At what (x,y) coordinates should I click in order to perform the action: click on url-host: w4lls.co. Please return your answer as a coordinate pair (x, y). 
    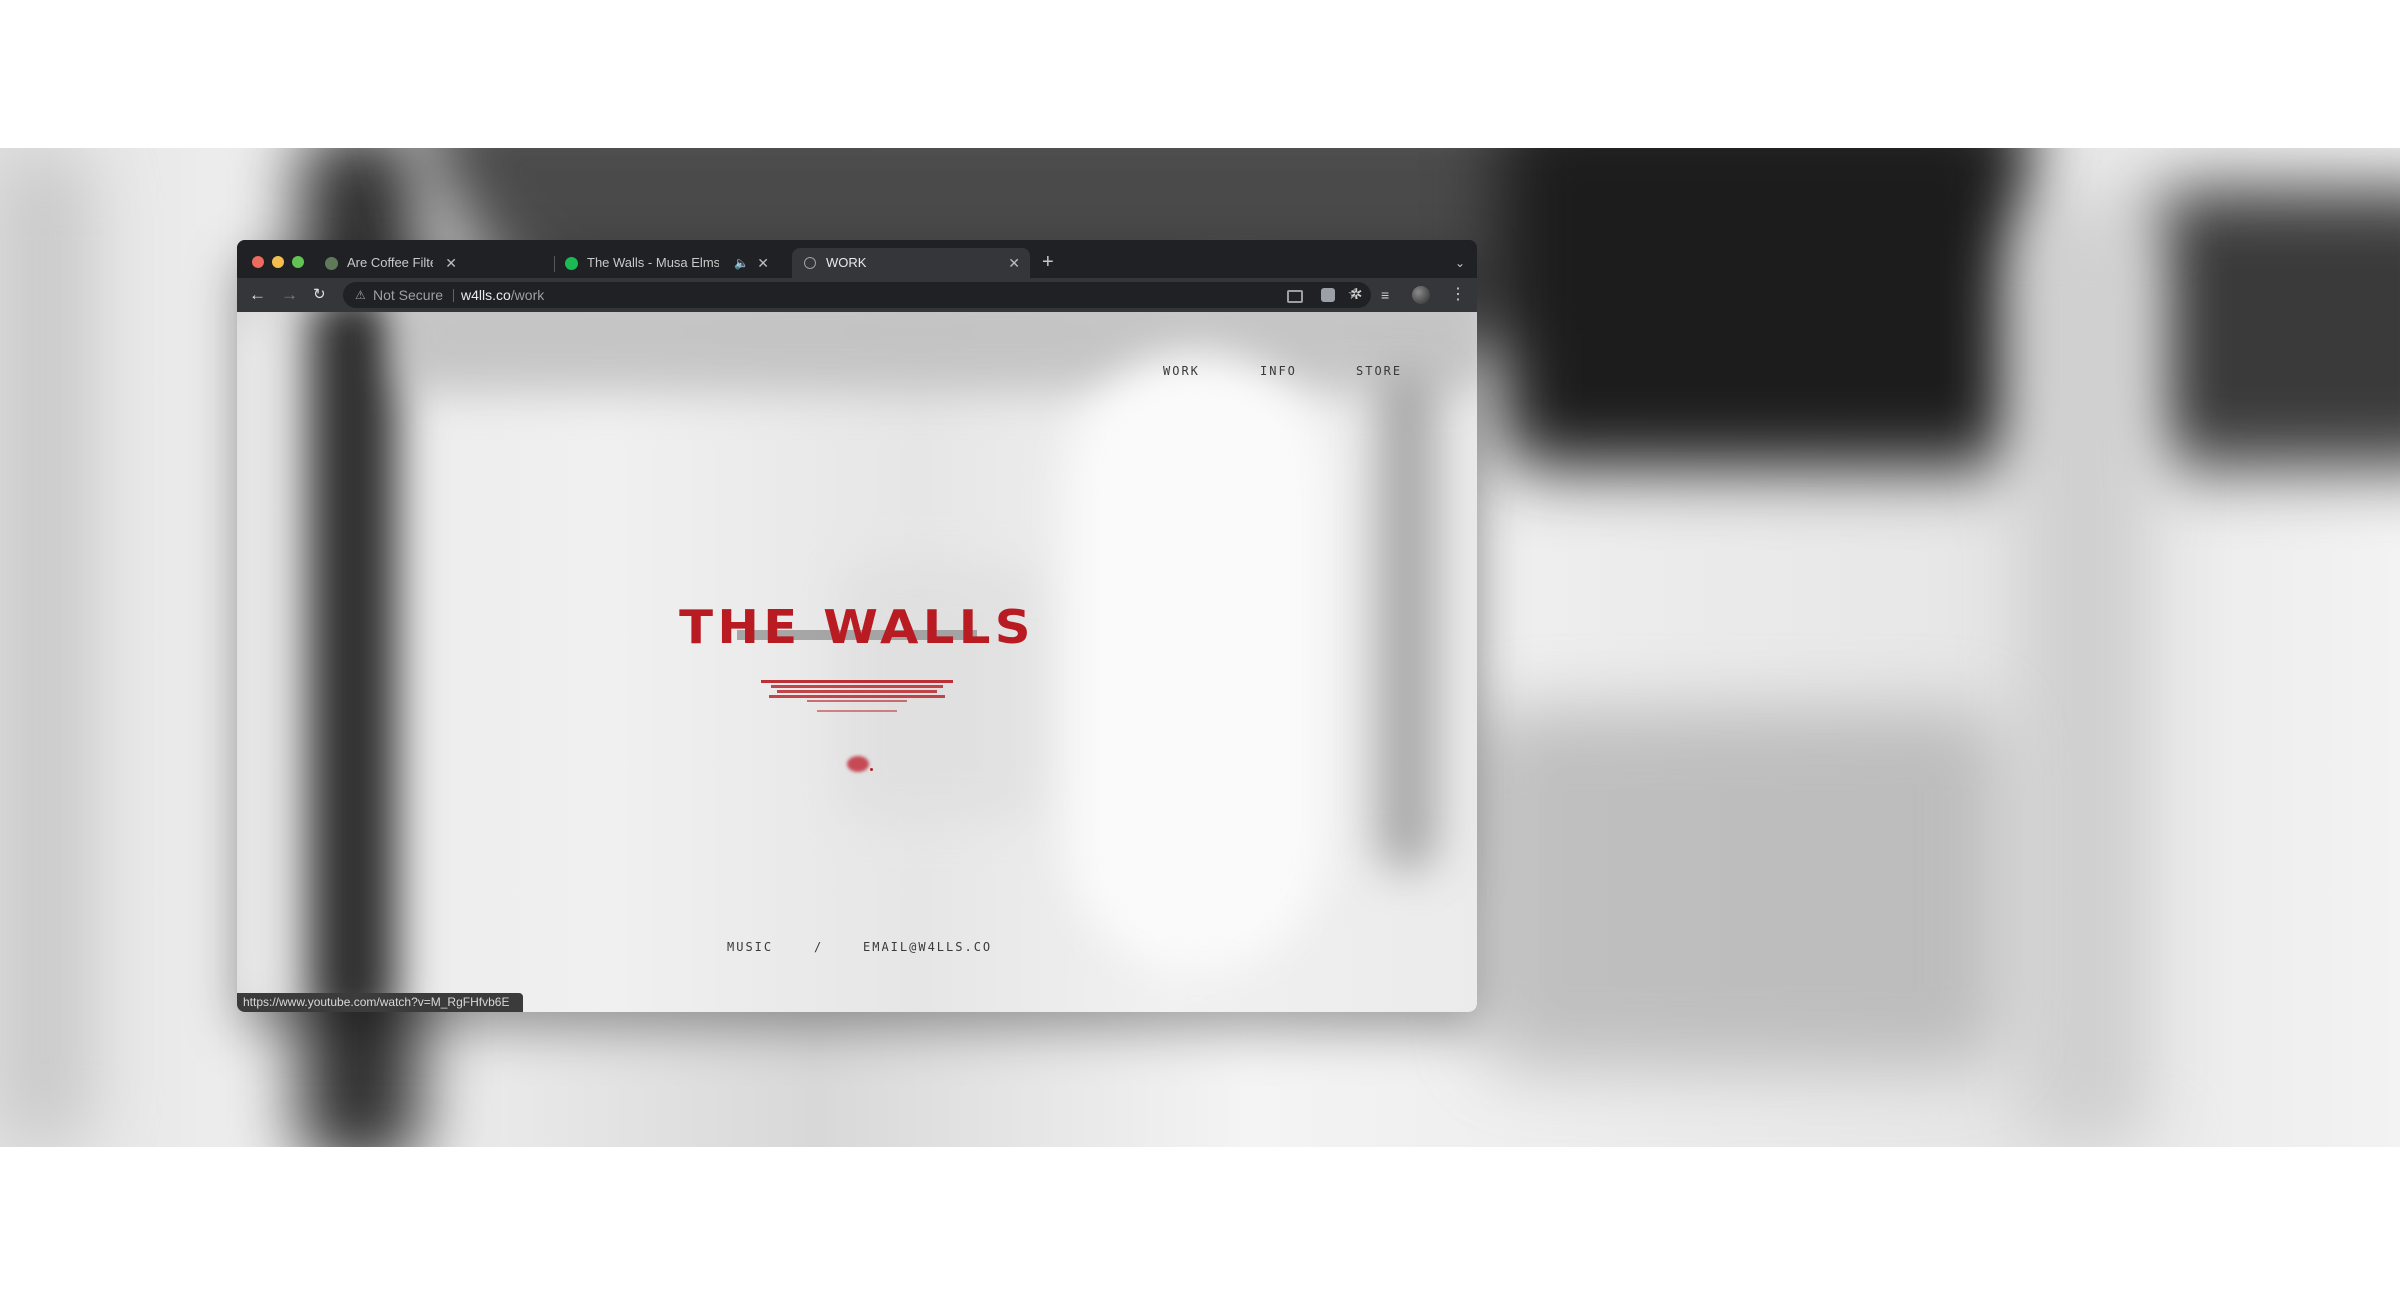
    Looking at the image, I should click on (486, 295).